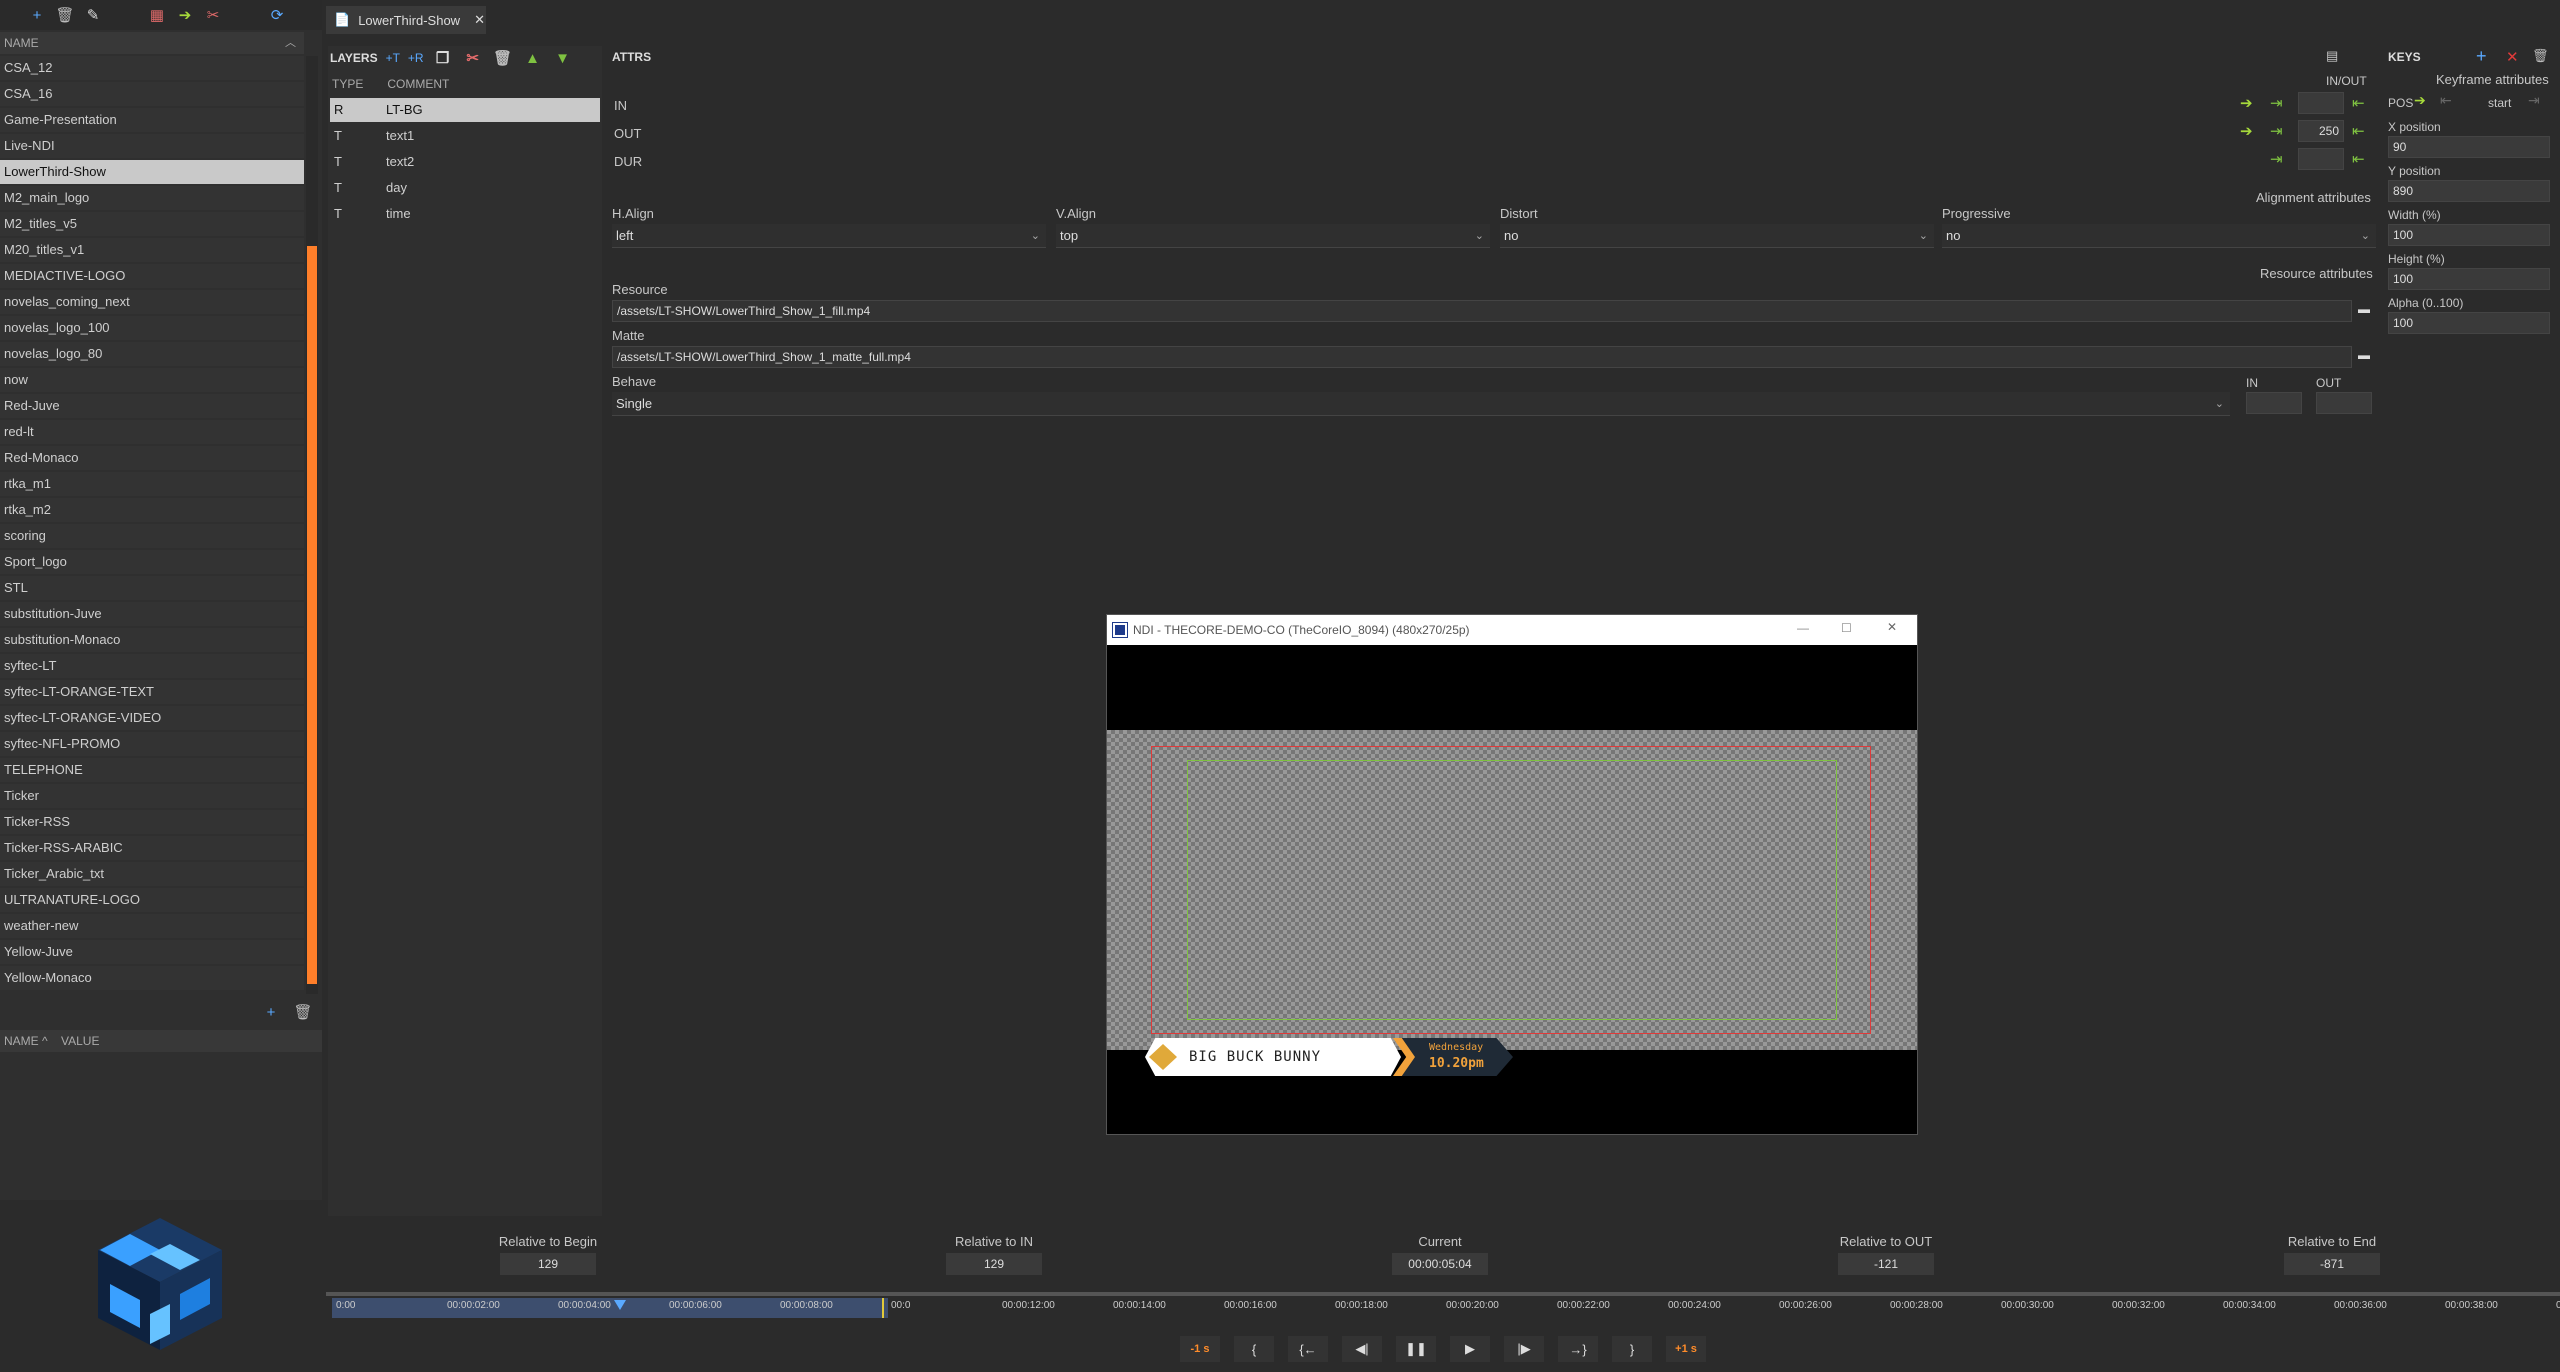 Image resolution: width=2560 pixels, height=1372 pixels. Describe the element at coordinates (2358, 159) in the screenshot. I see `goto-dur-icon: ⇤` at that location.